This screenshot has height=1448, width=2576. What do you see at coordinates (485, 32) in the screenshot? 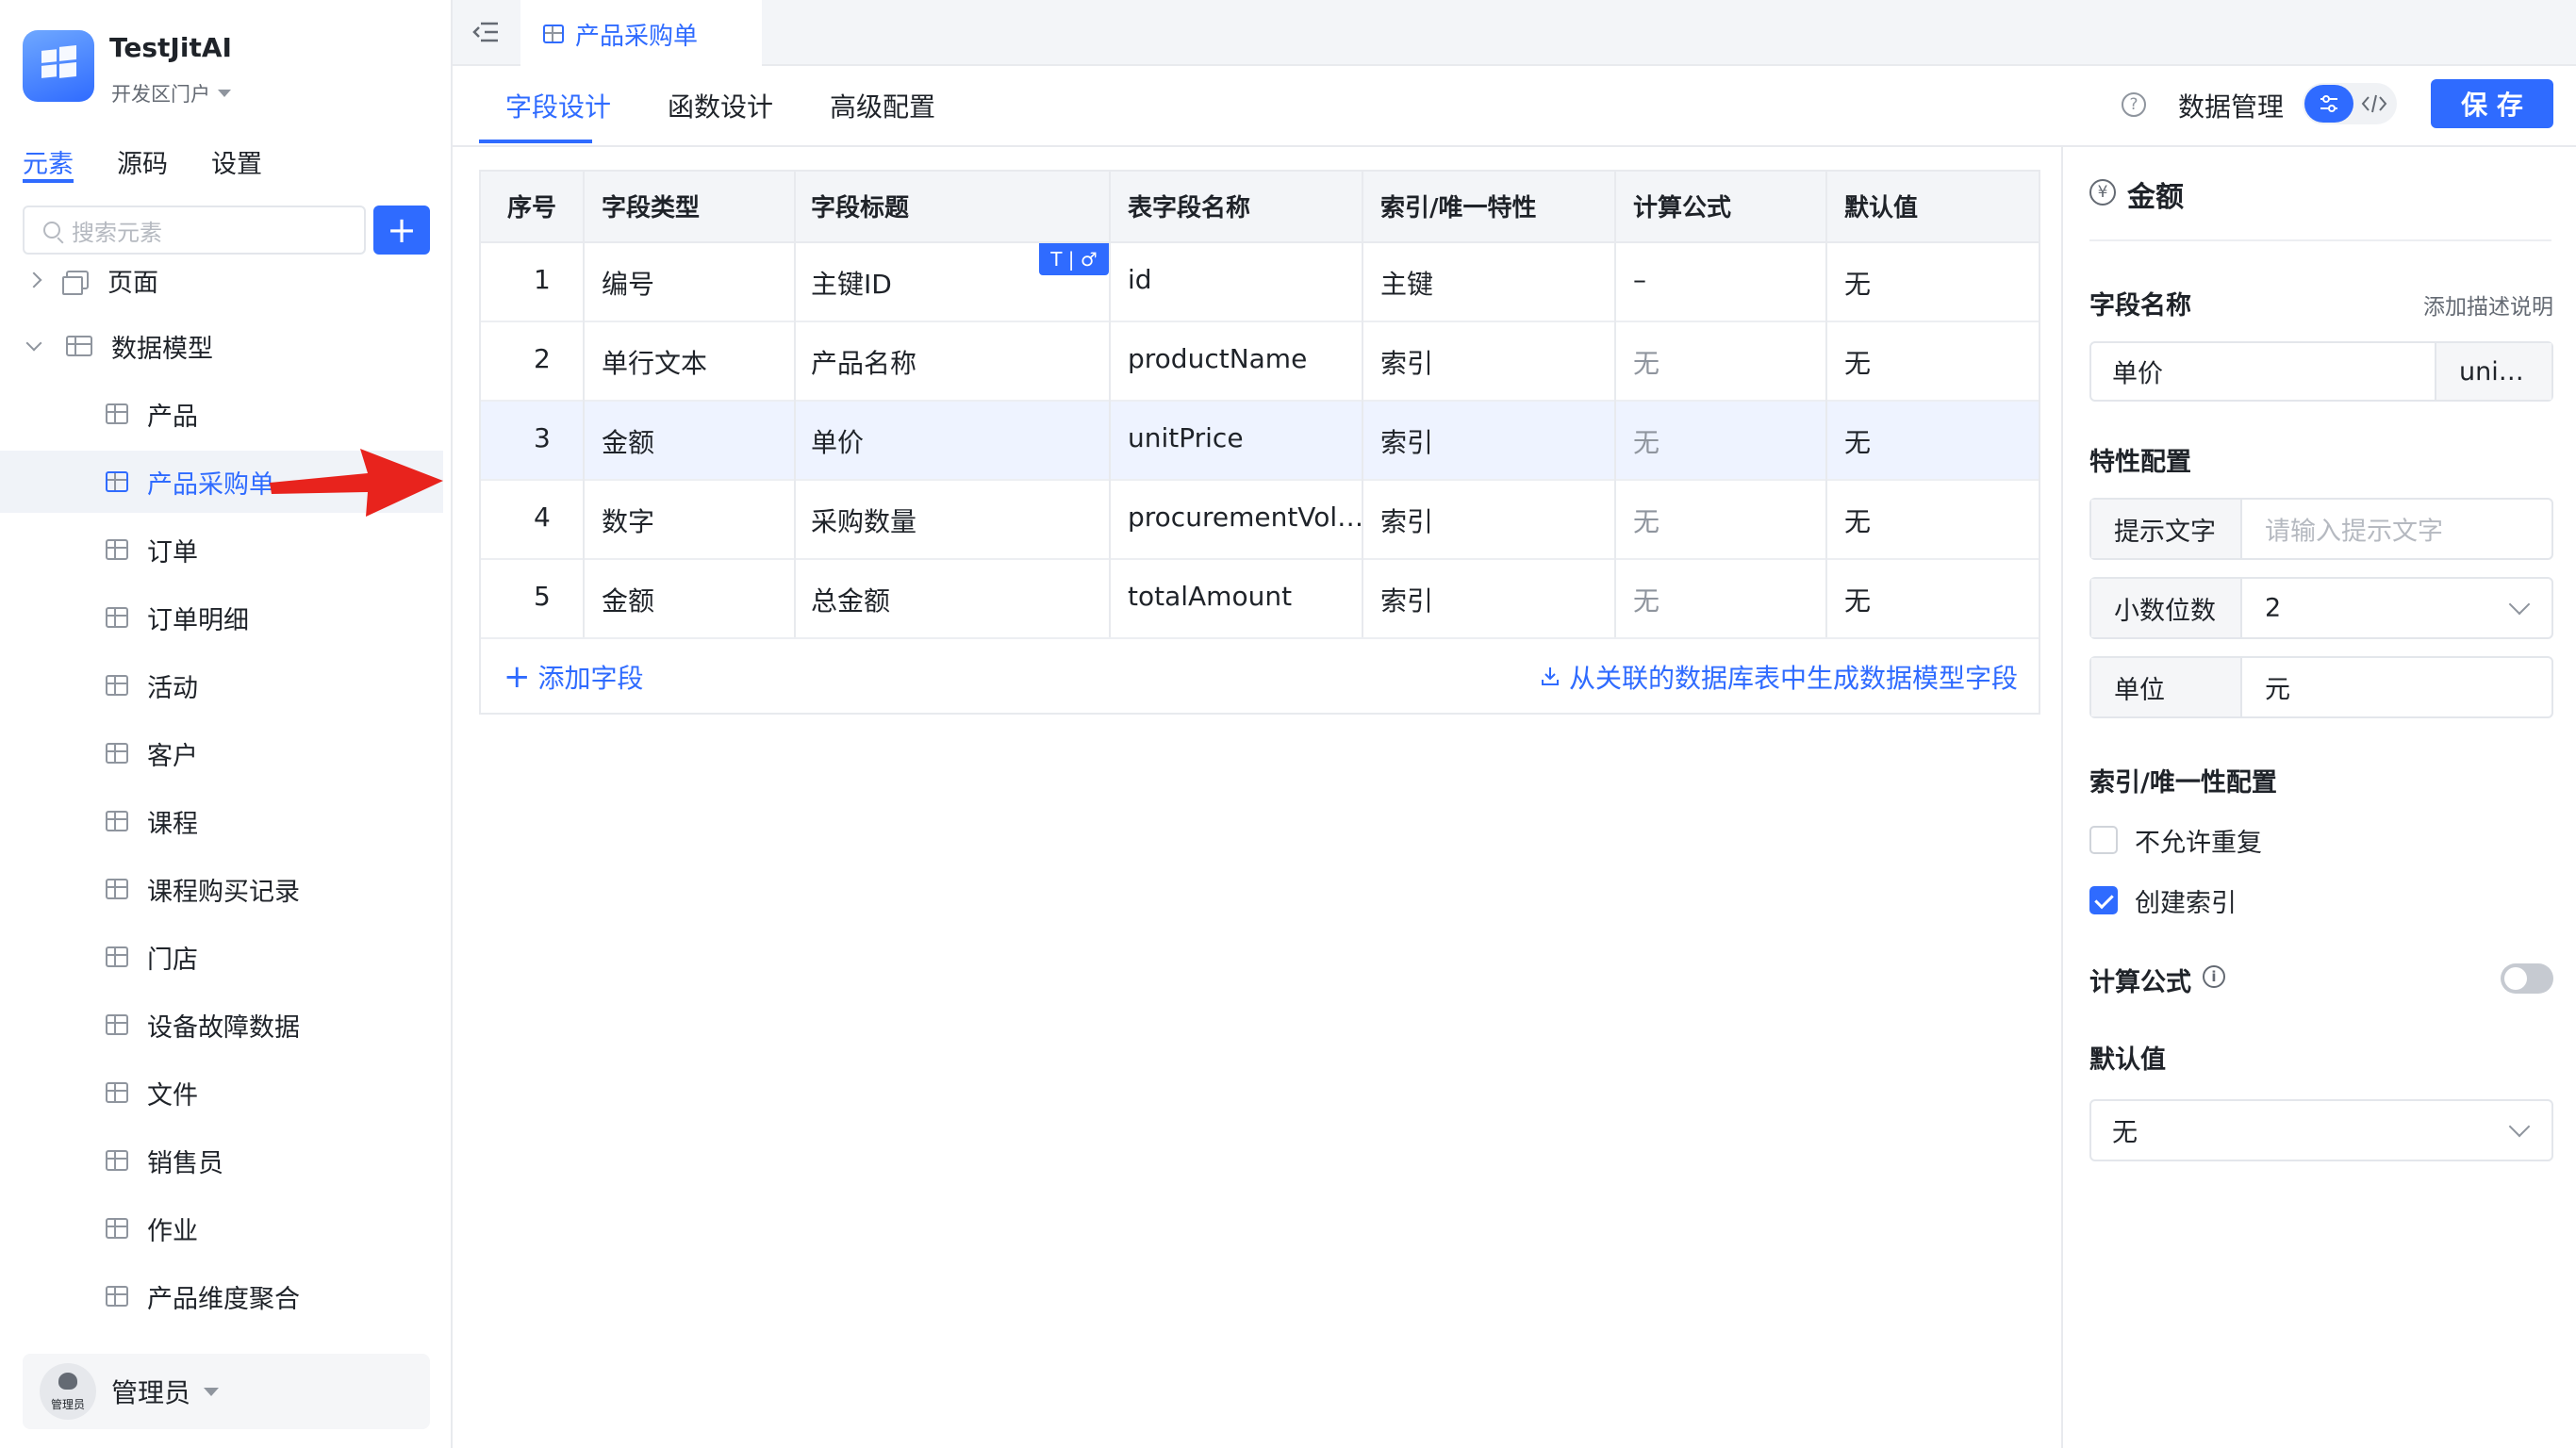
I see `collapse-sidebar-icon` at bounding box center [485, 32].